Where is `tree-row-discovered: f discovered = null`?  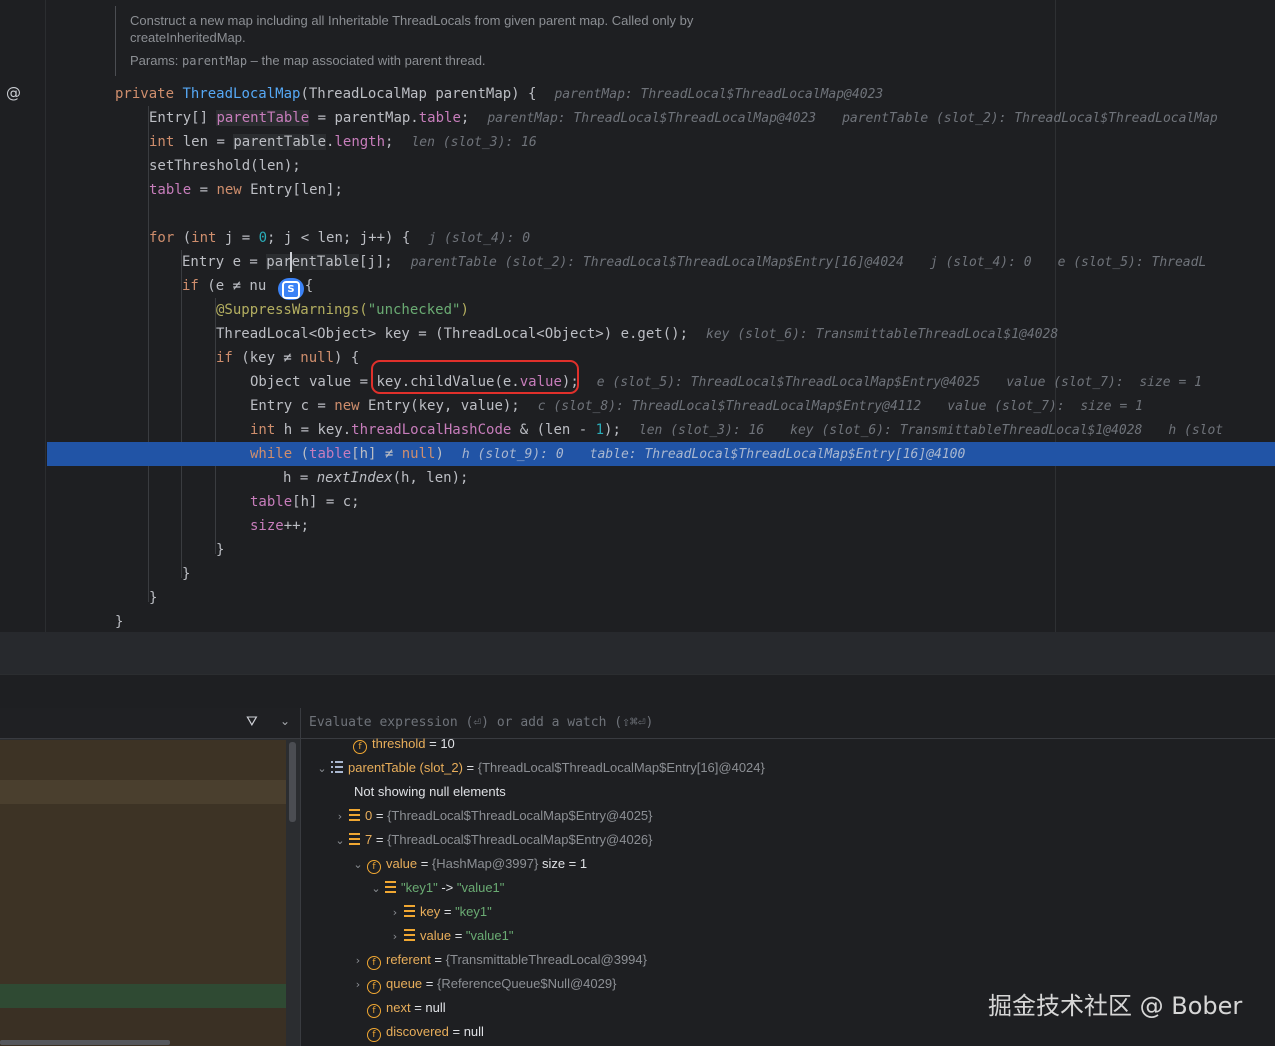
tree-row-discovered: f discovered = null is located at coordinates (424, 1032).